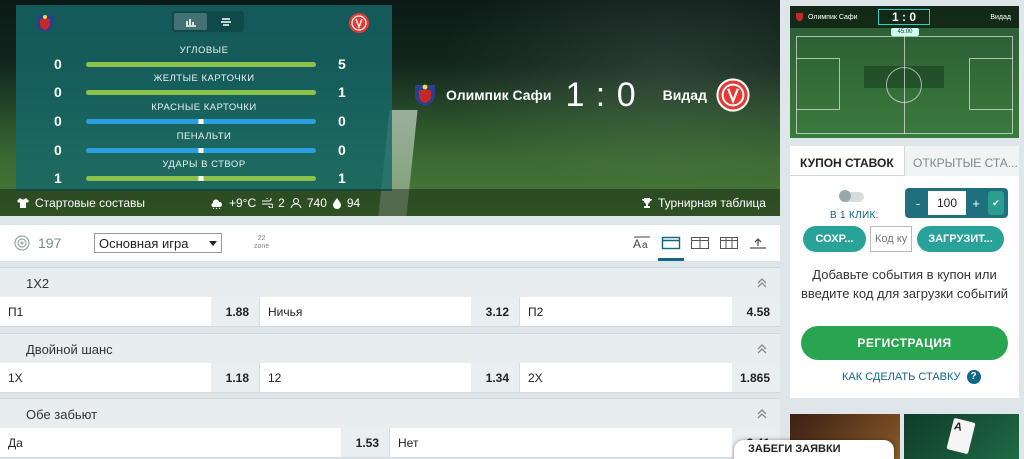  I want to click on market-toolbar: 197 Основная игра 22 zone Aa, so click(390, 243).